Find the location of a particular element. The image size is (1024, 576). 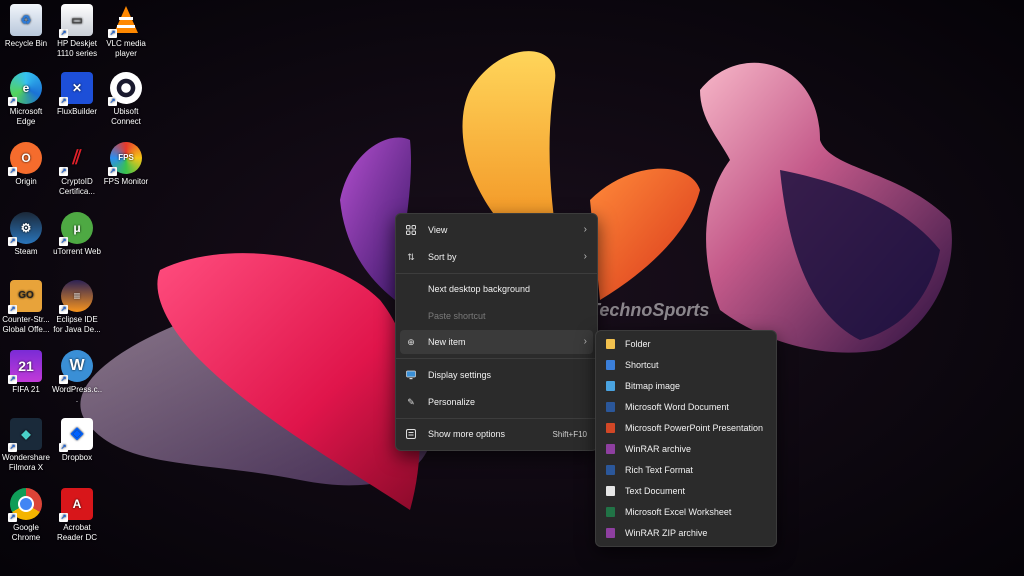

menu-item-label: Display settings is located at coordinates (460, 375).